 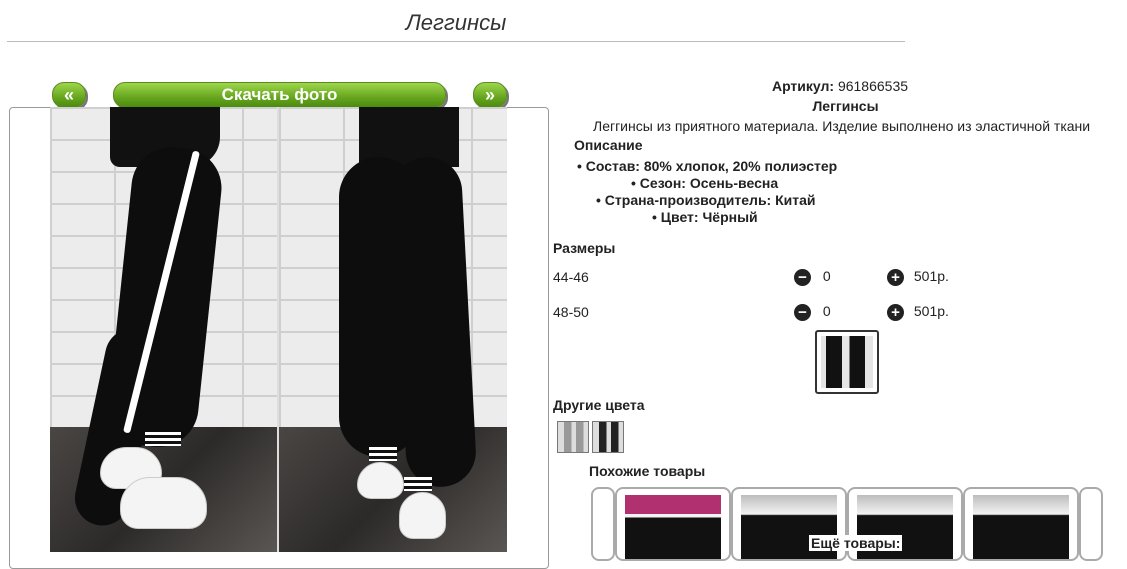 I want to click on next-photo-button: », so click(x=490, y=95).